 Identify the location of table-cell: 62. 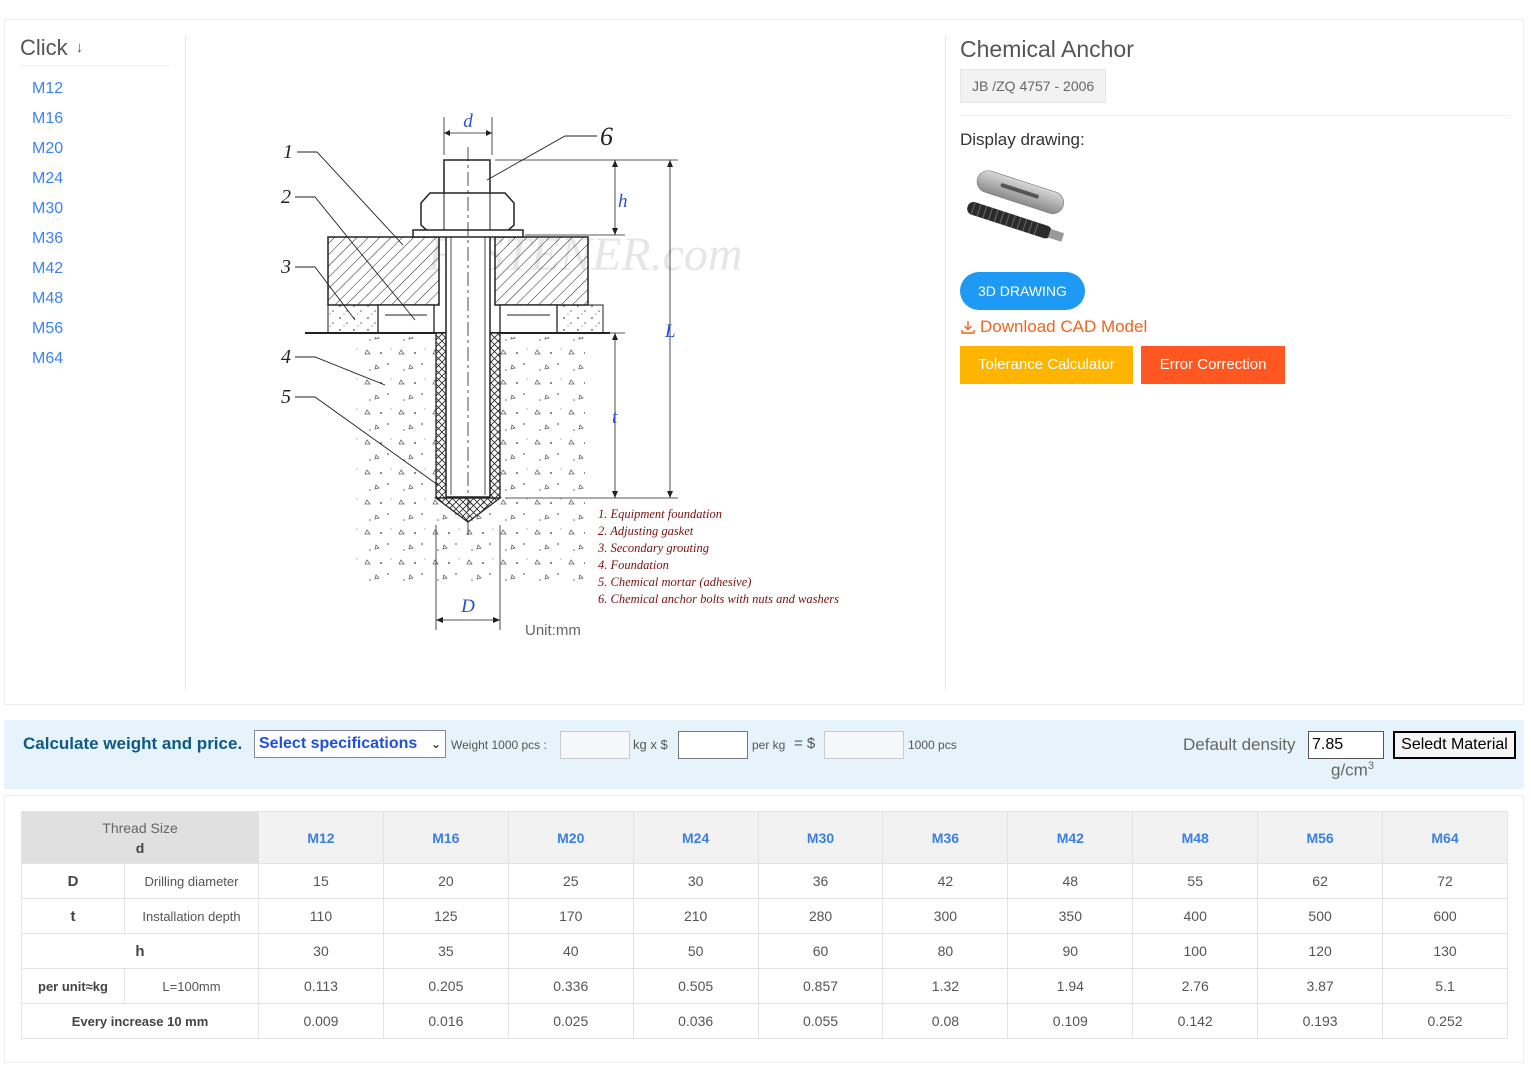
(1320, 881).